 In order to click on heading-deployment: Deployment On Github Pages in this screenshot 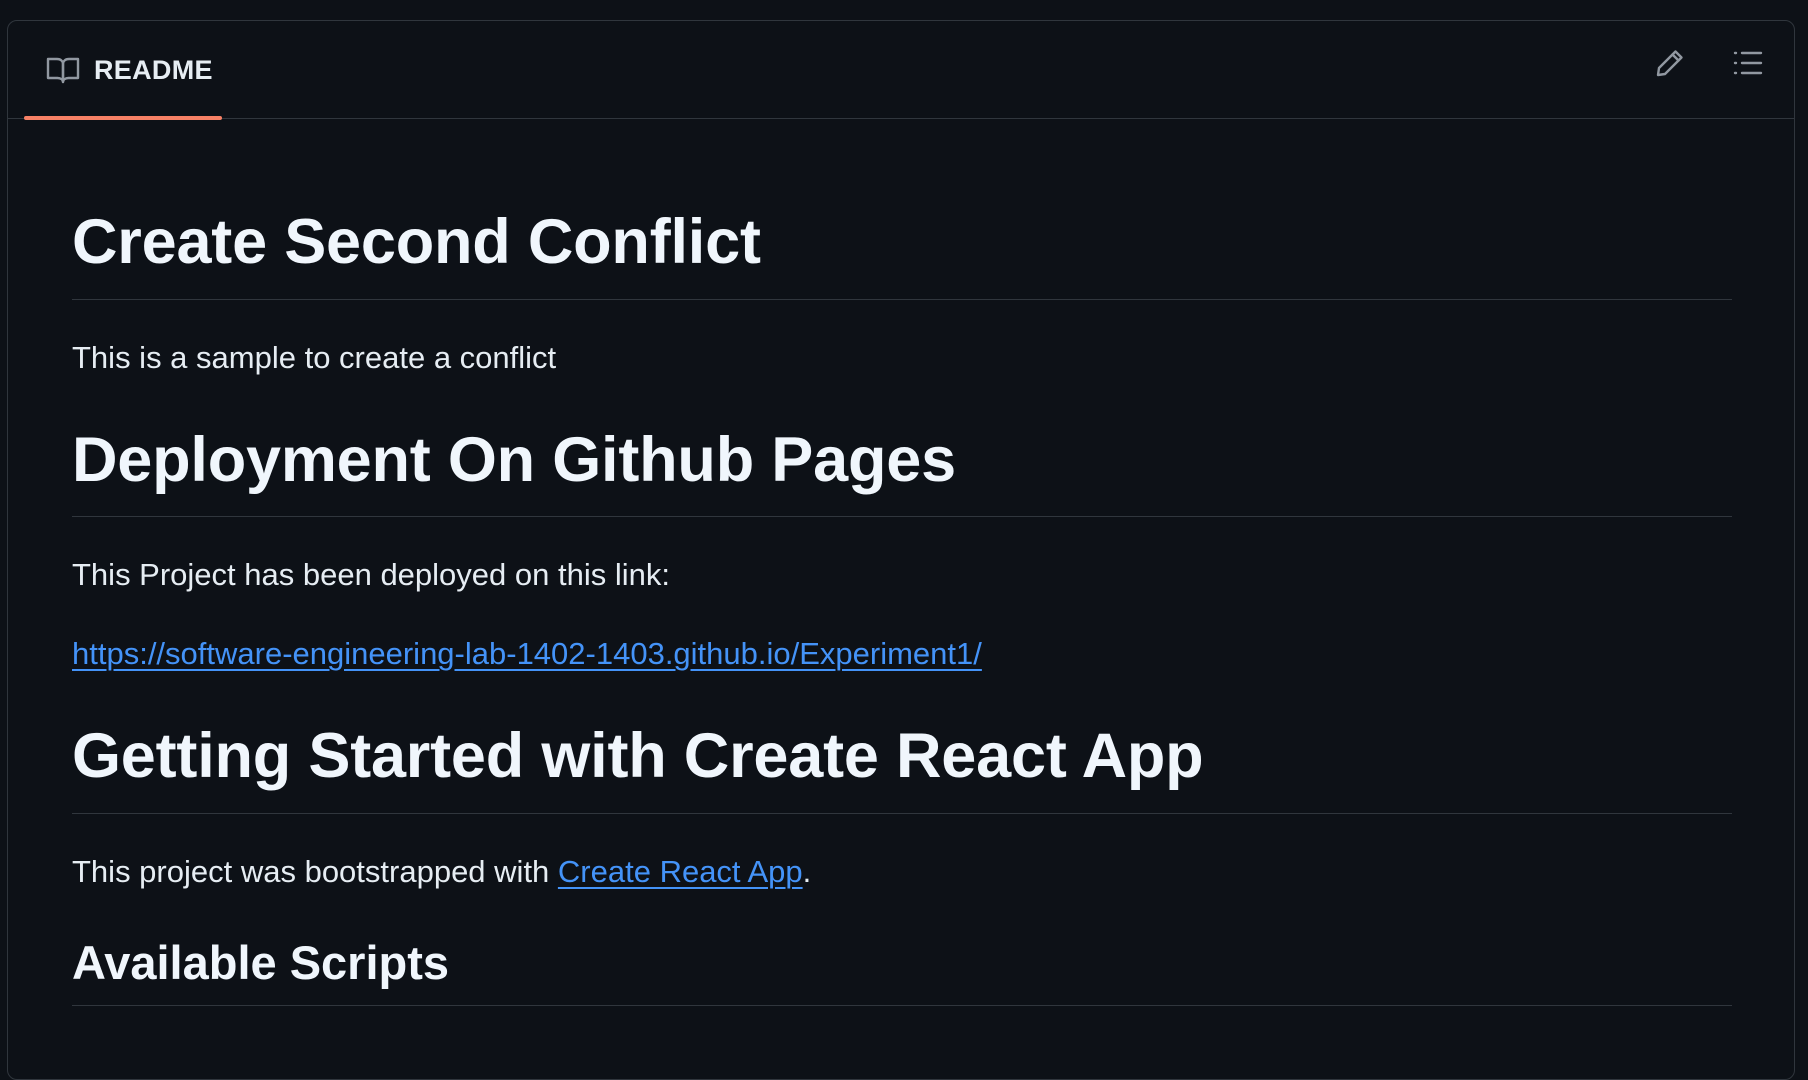, I will do `click(902, 470)`.